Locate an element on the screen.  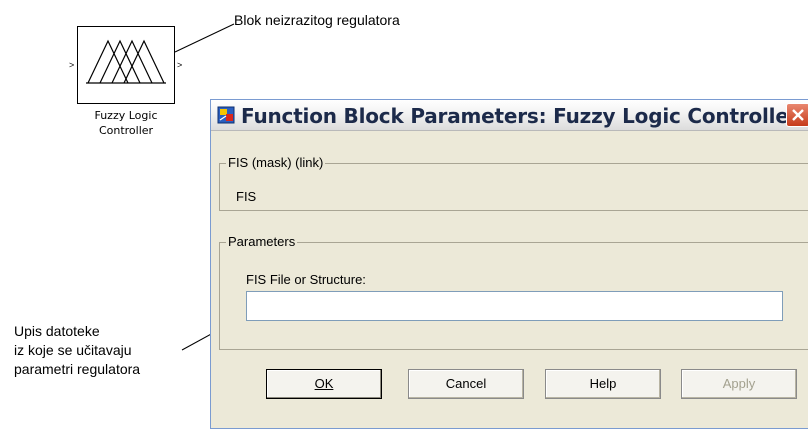
input-callout-line3: parametri regulatora is located at coordinates (77, 369).